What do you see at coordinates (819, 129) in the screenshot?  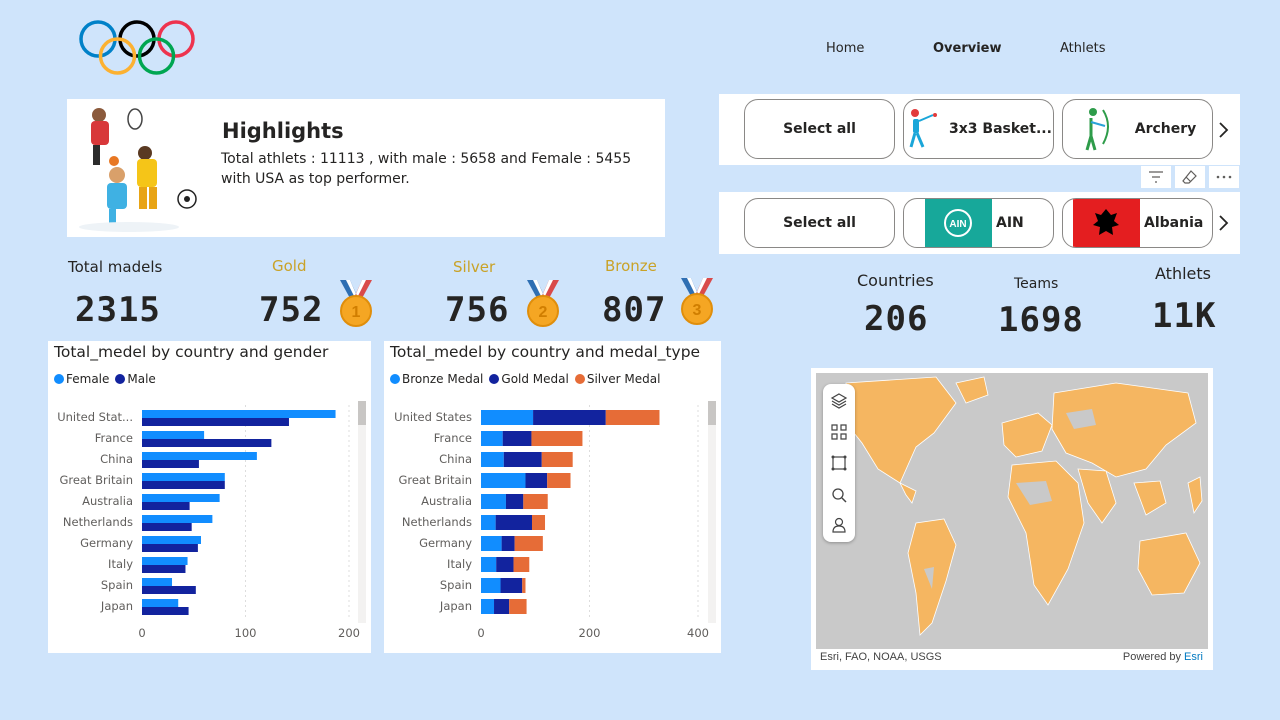 I see `sport-select-all-button: Select all` at bounding box center [819, 129].